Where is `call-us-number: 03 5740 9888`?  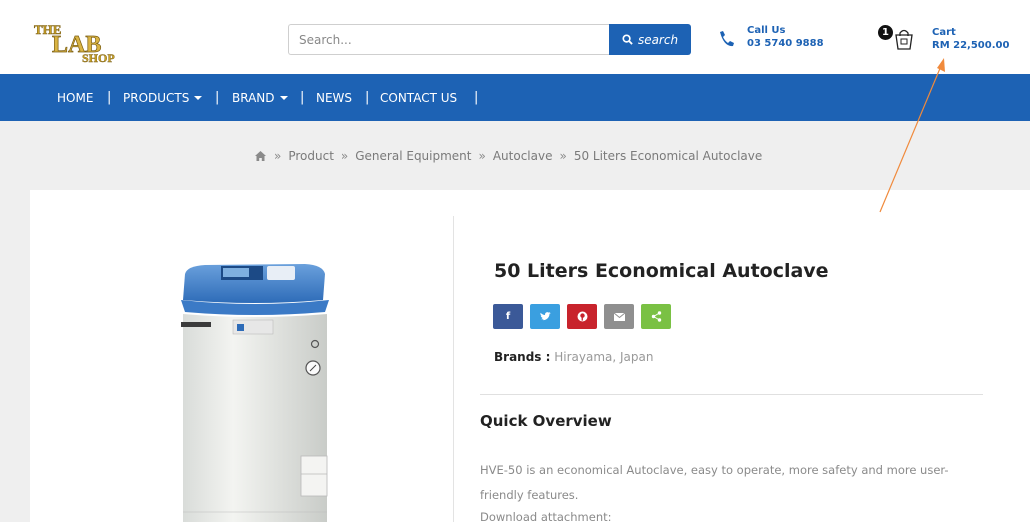 call-us-number: 03 5740 9888 is located at coordinates (785, 43).